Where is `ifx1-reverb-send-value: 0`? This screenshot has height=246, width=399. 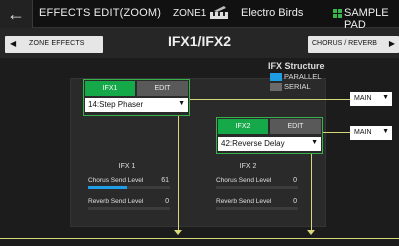 ifx1-reverb-send-value: 0 is located at coordinates (163, 201).